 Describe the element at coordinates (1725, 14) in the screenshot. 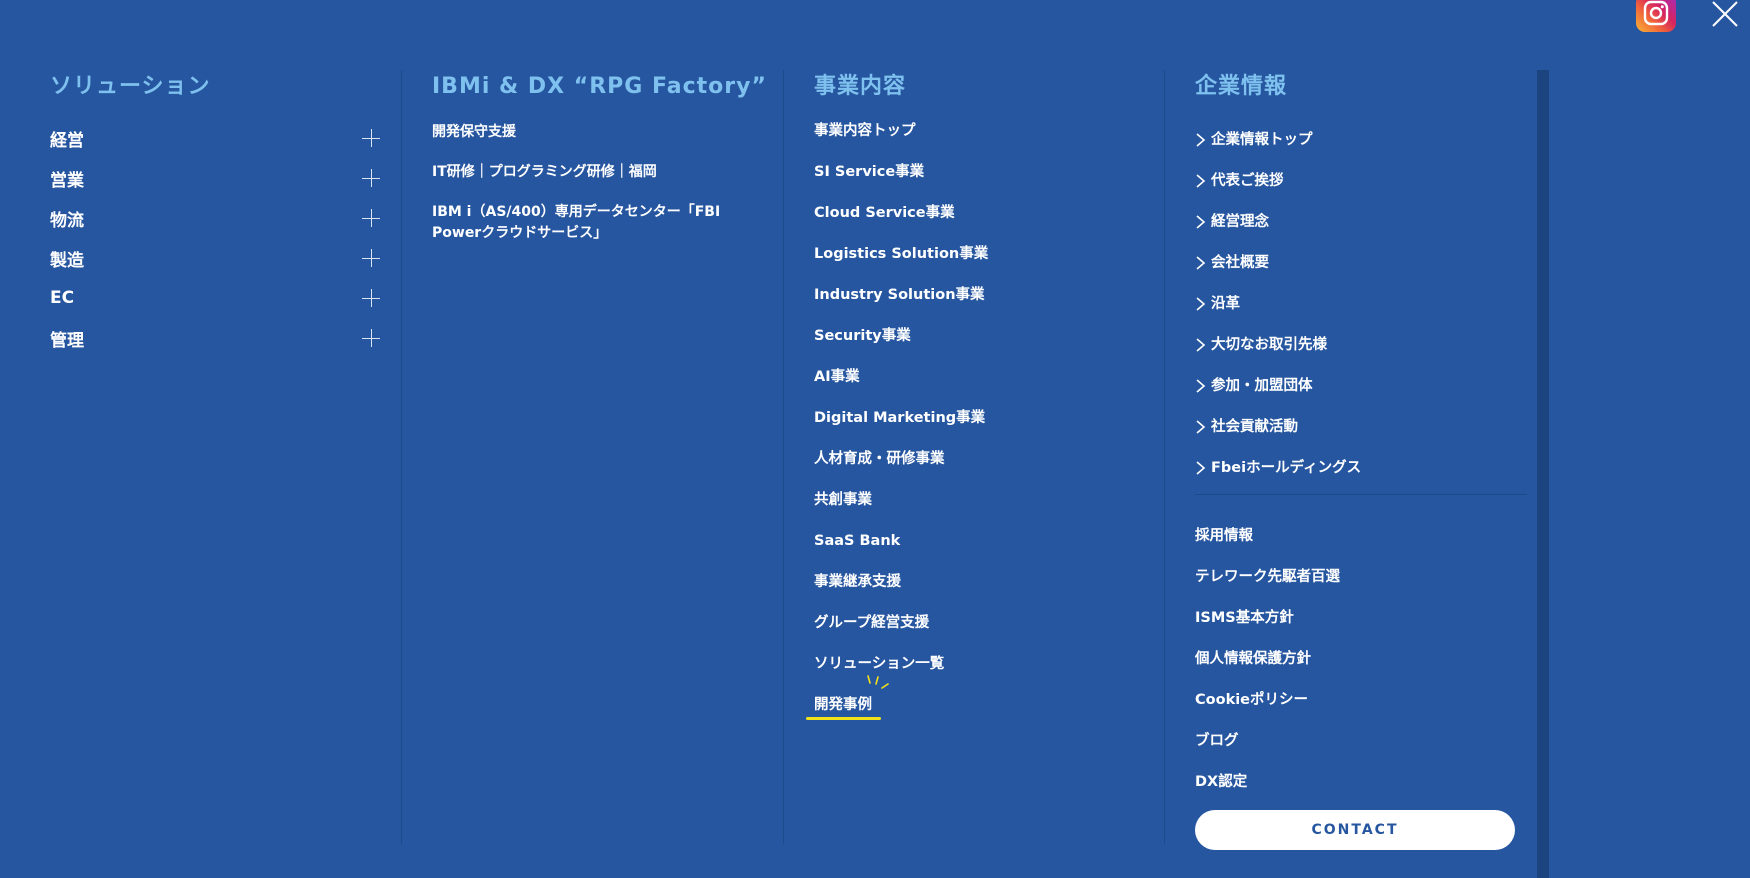

I see `close-icon` at that location.